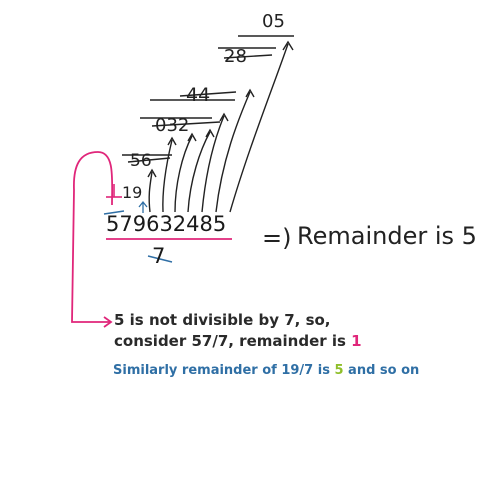 The image size is (500, 500). I want to click on explanation-line-2-text: consider 57/7, remainder is, so click(233, 341).